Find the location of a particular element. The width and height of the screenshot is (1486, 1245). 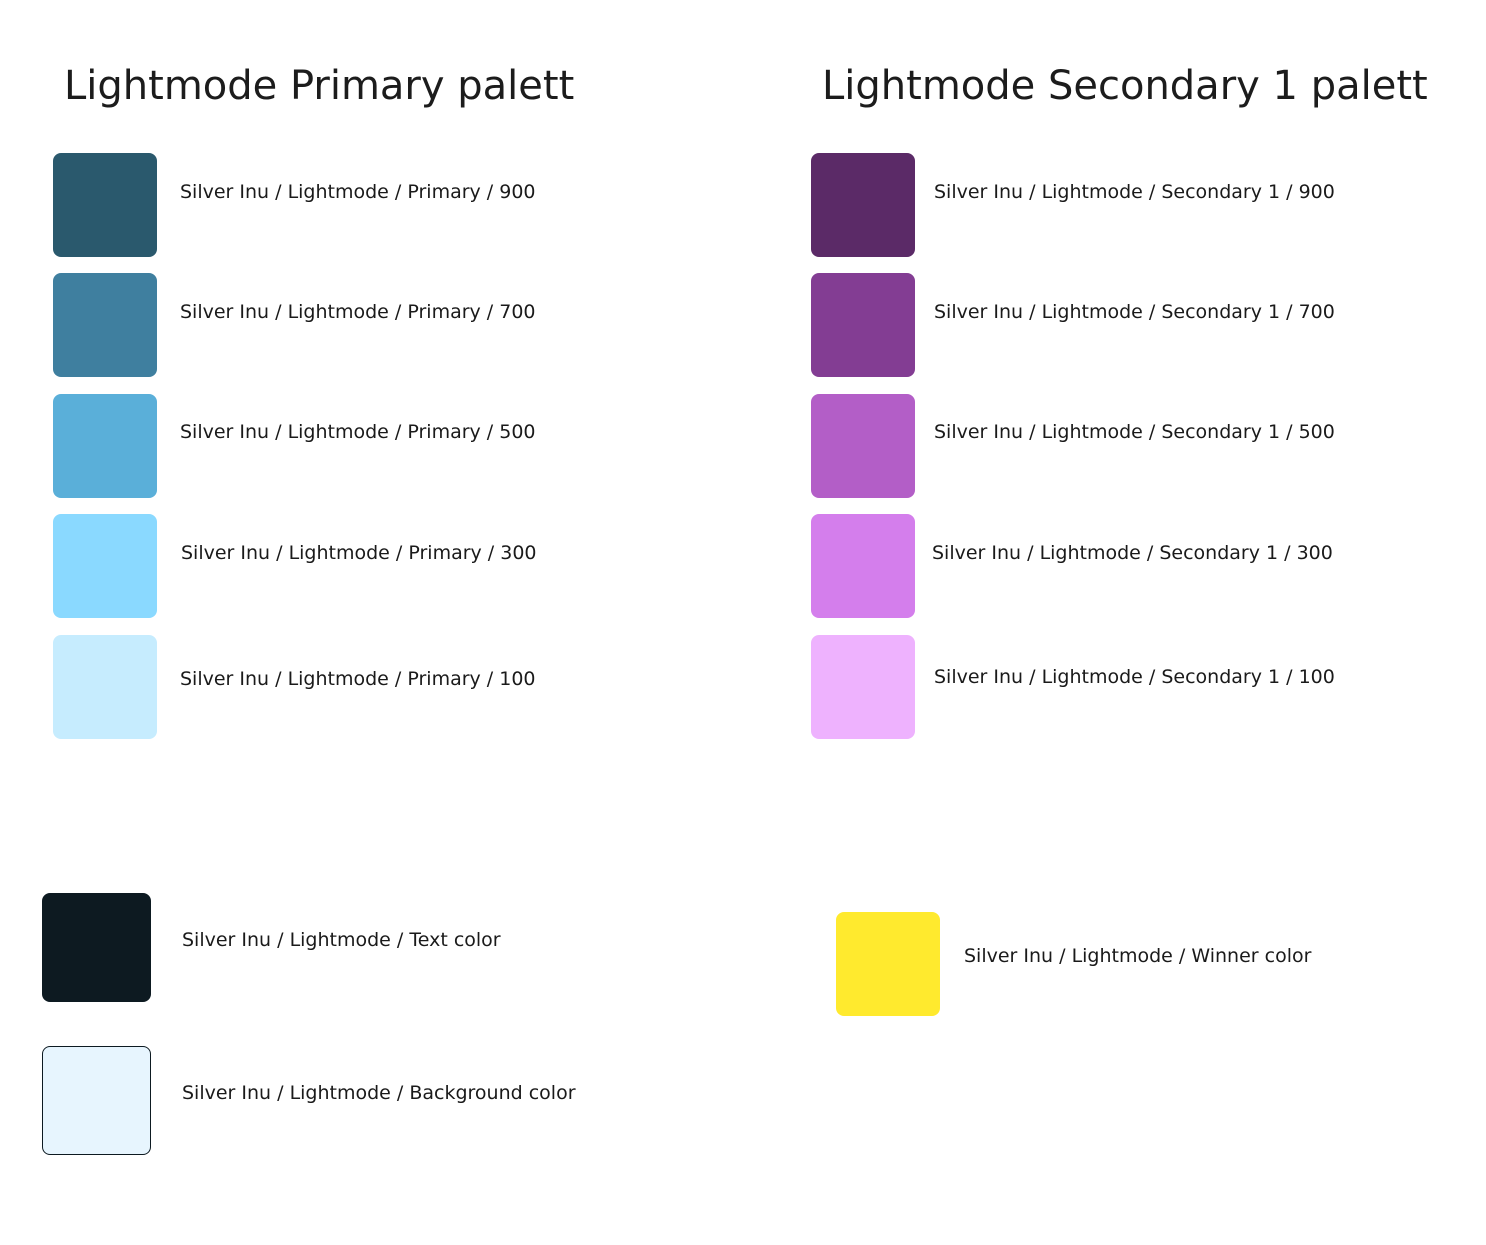

secondary-700-swatch is located at coordinates (863, 325).